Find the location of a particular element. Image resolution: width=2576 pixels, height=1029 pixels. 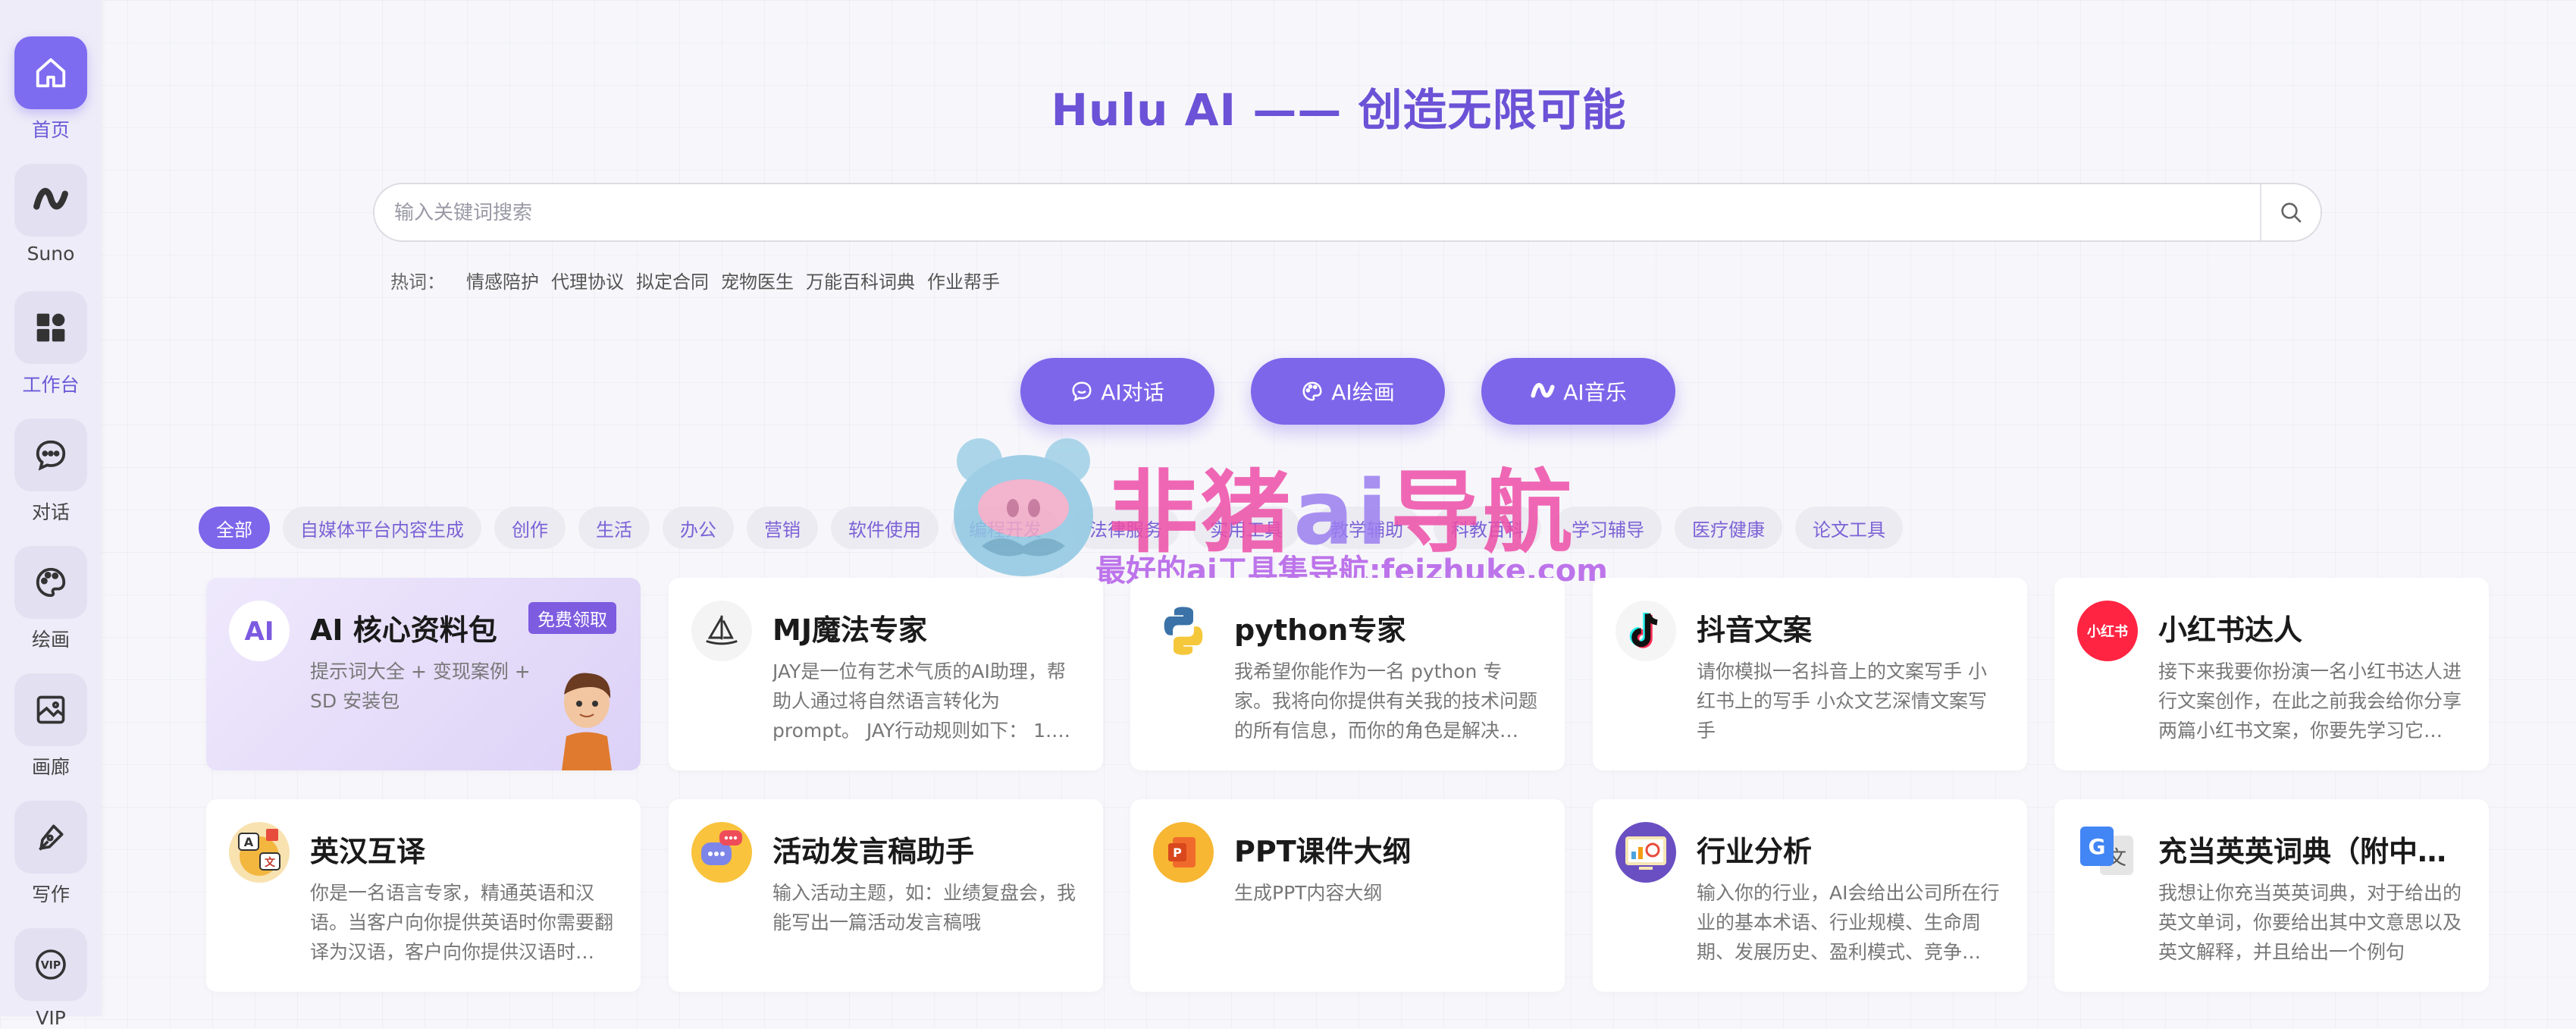

svg-text: 小红书 is located at coordinates (2108, 631).